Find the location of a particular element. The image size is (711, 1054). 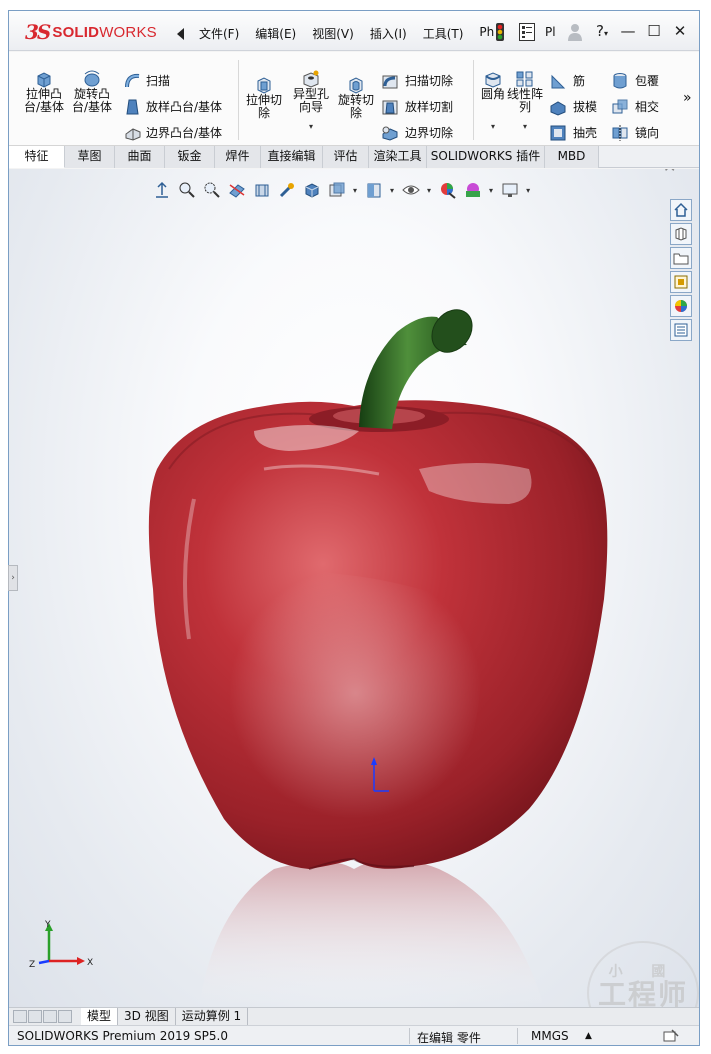

linear-pattern-dropdown-icon: ▾ is located at coordinates (525, 126).